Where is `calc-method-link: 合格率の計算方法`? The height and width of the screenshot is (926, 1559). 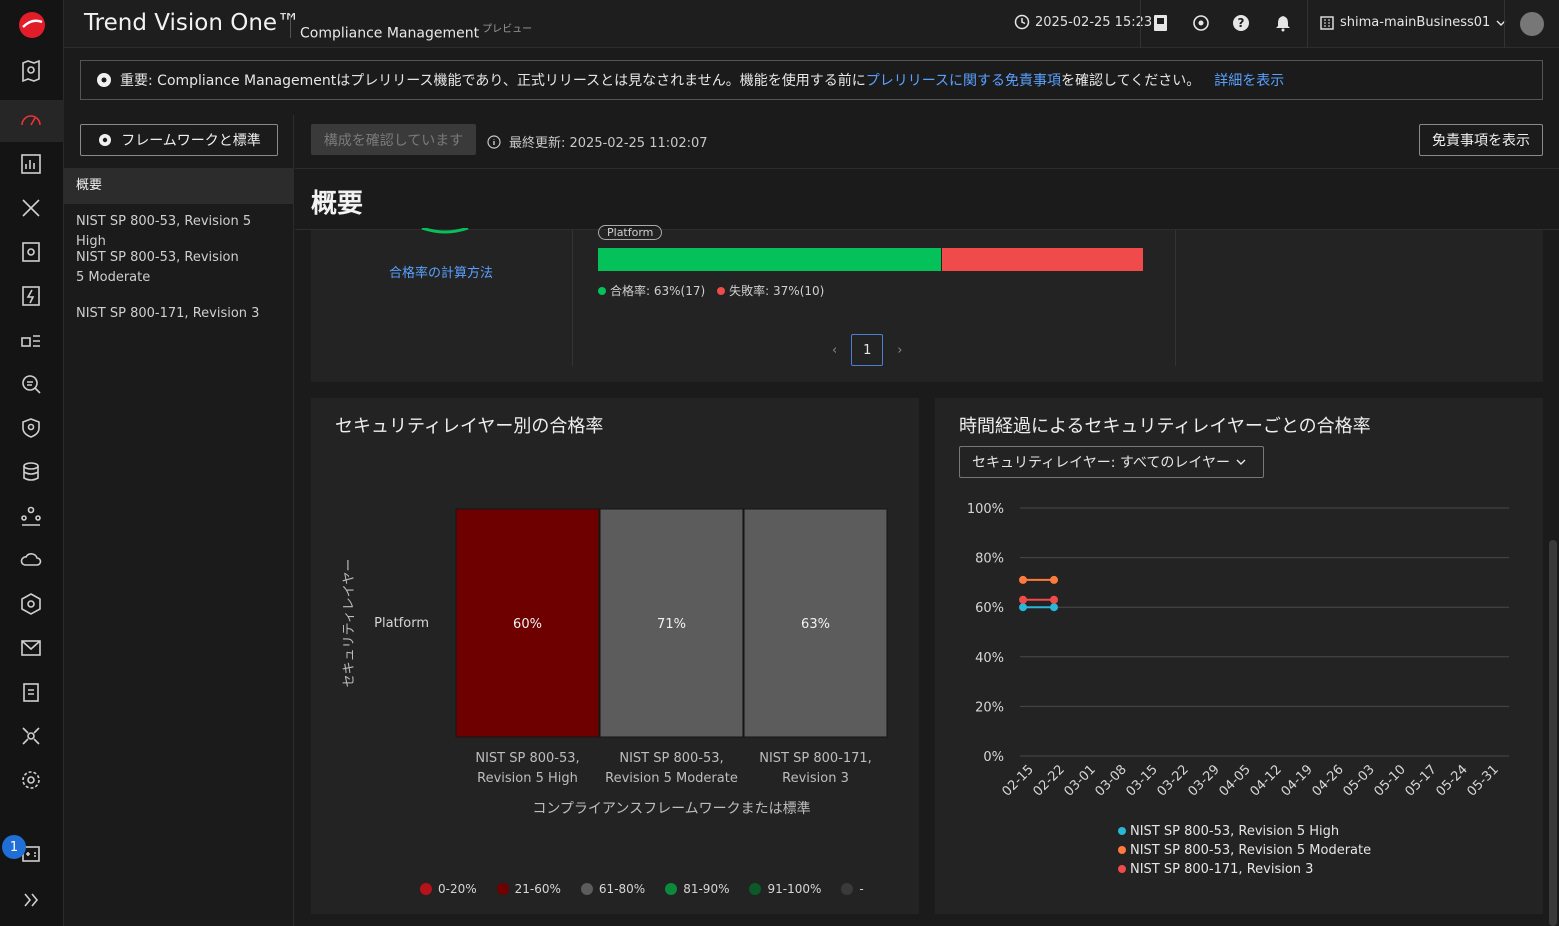 calc-method-link: 合格率の計算方法 is located at coordinates (441, 271).